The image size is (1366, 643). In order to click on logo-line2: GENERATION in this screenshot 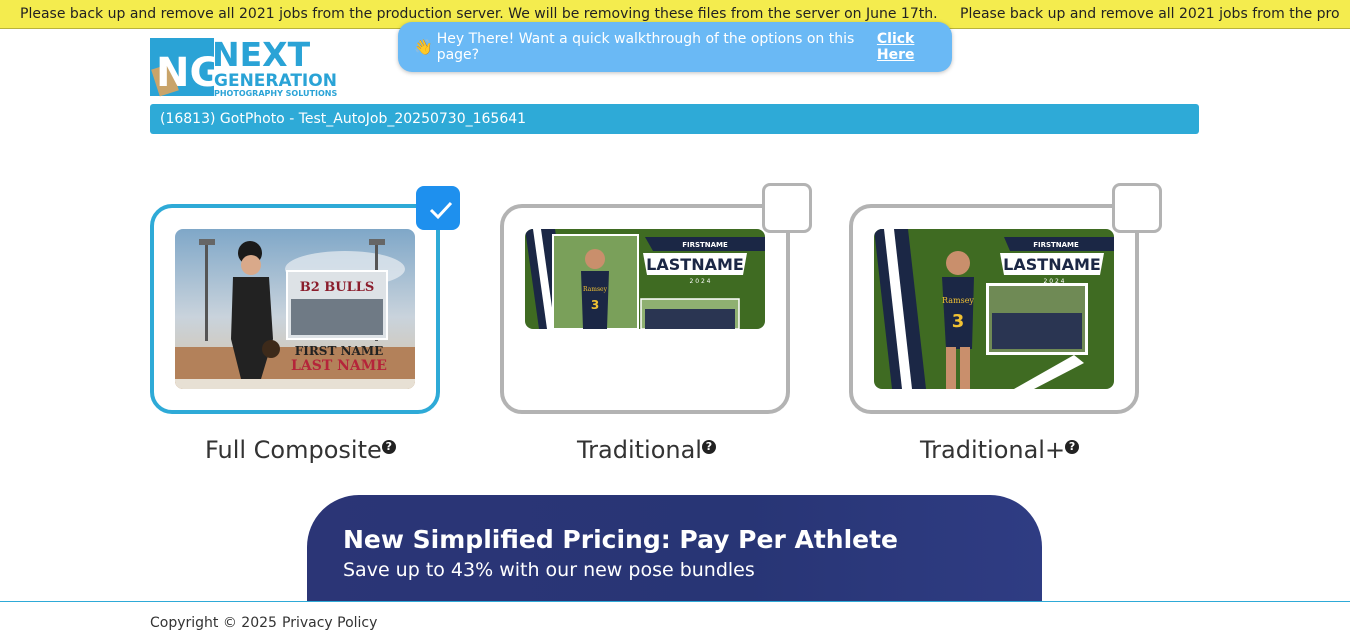, I will do `click(275, 81)`.